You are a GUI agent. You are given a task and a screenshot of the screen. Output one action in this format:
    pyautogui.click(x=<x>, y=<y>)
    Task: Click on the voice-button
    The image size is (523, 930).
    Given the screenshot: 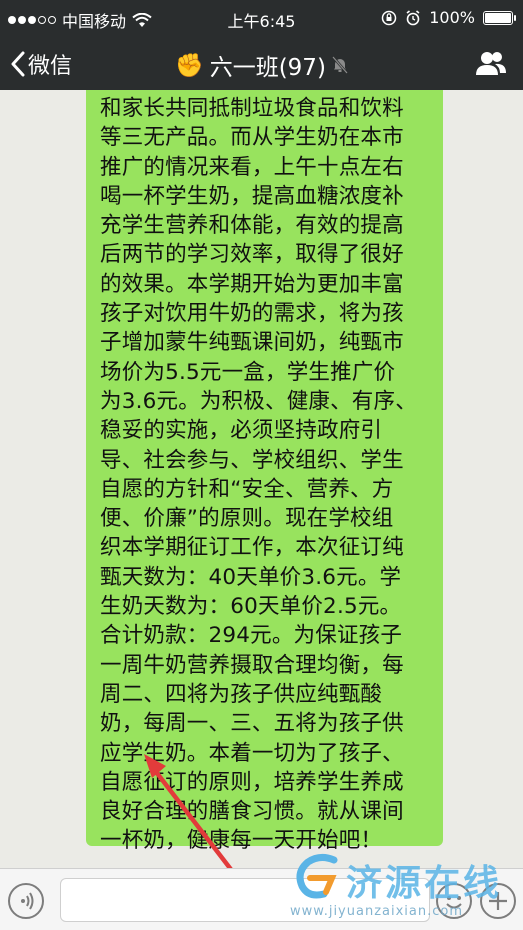 What is the action you would take?
    pyautogui.click(x=26, y=901)
    